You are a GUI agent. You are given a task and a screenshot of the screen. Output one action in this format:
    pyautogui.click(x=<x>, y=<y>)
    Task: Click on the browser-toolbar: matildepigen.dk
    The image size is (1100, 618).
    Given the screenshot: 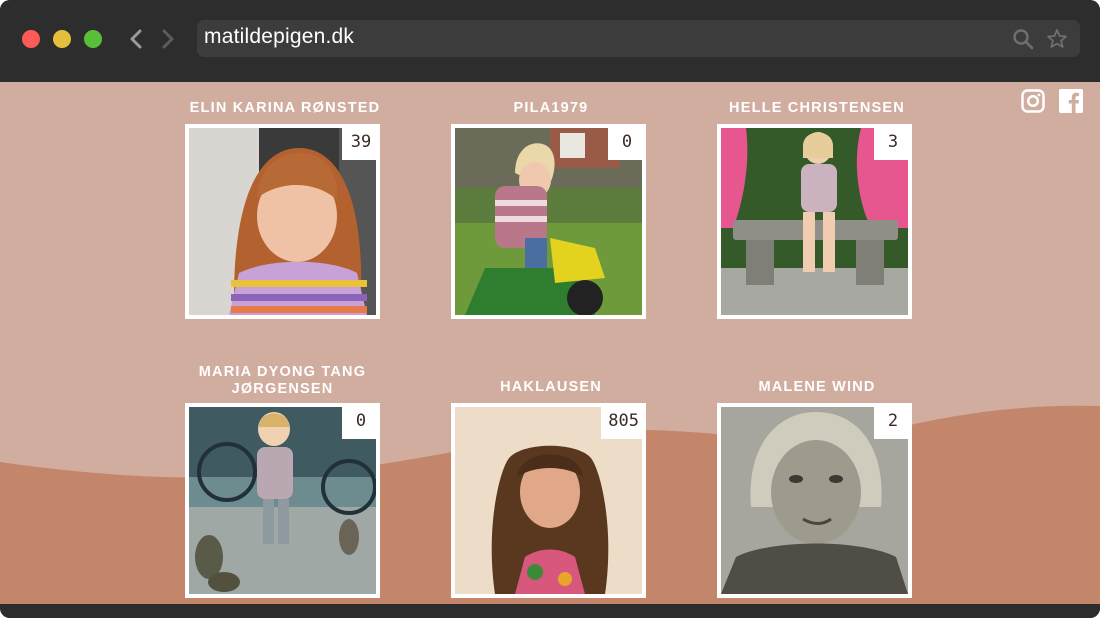 What is the action you would take?
    pyautogui.click(x=550, y=41)
    